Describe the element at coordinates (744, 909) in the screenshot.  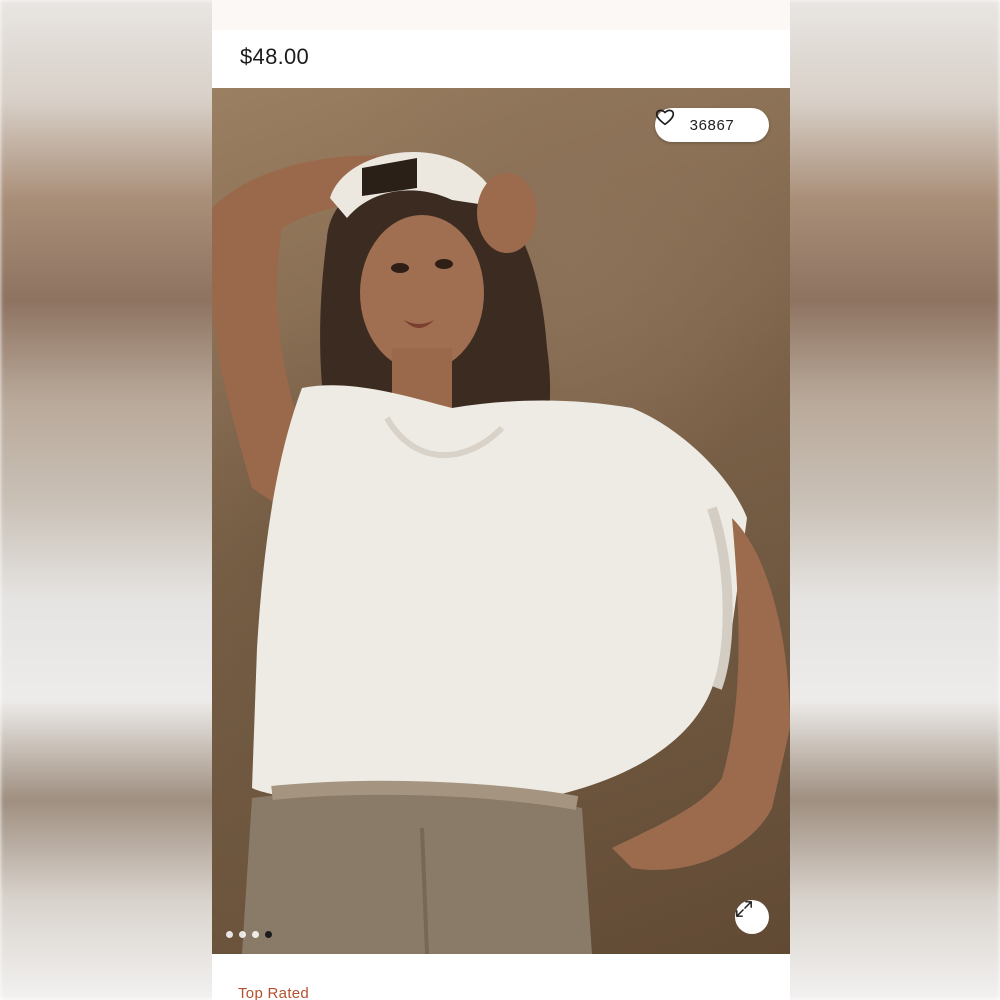
I see `expand-arrows-icon` at that location.